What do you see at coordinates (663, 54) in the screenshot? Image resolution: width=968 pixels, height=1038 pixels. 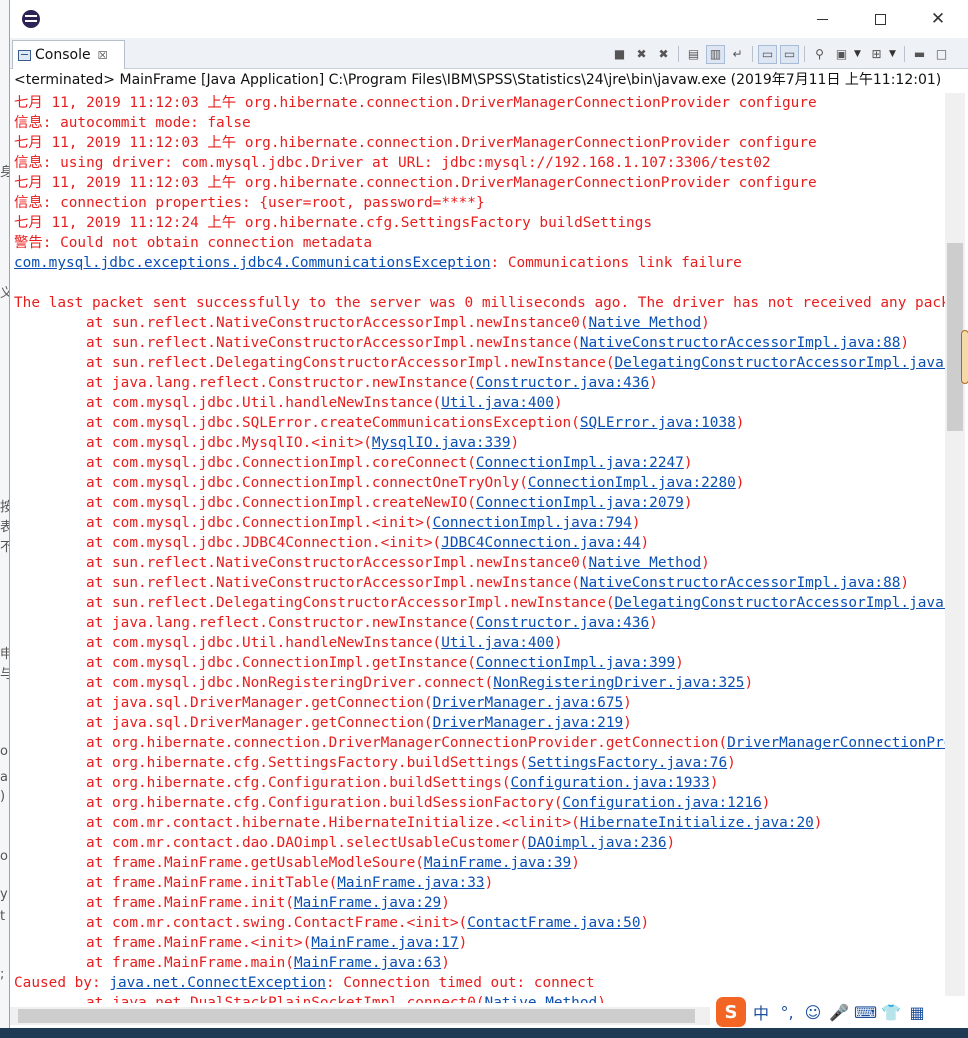 I see `remove-all-icon: ✖` at bounding box center [663, 54].